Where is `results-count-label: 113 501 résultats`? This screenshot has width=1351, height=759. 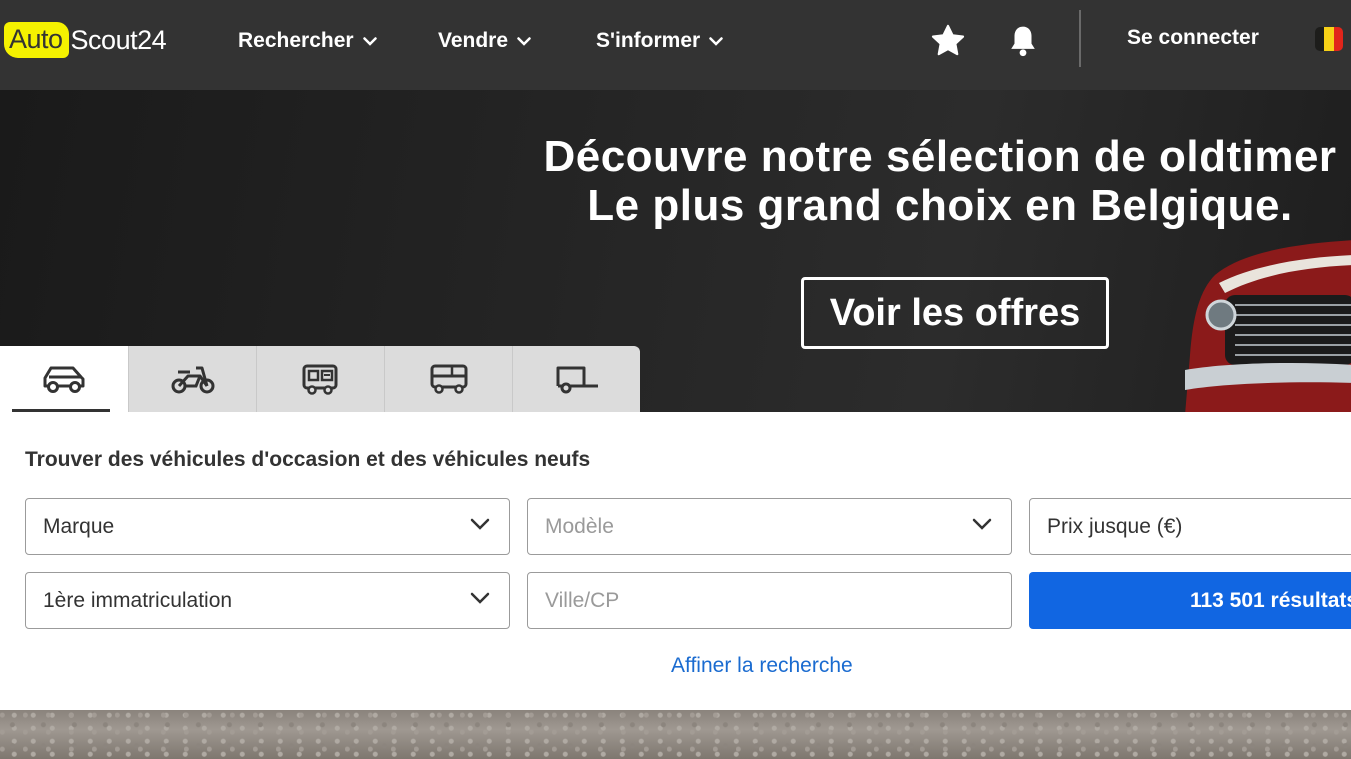
results-count-label: 113 501 résultats is located at coordinates (1270, 600).